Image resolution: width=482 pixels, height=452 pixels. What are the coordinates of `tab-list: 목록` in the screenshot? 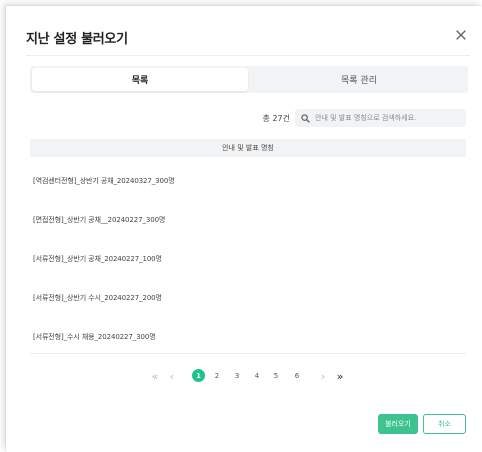 It's located at (140, 79).